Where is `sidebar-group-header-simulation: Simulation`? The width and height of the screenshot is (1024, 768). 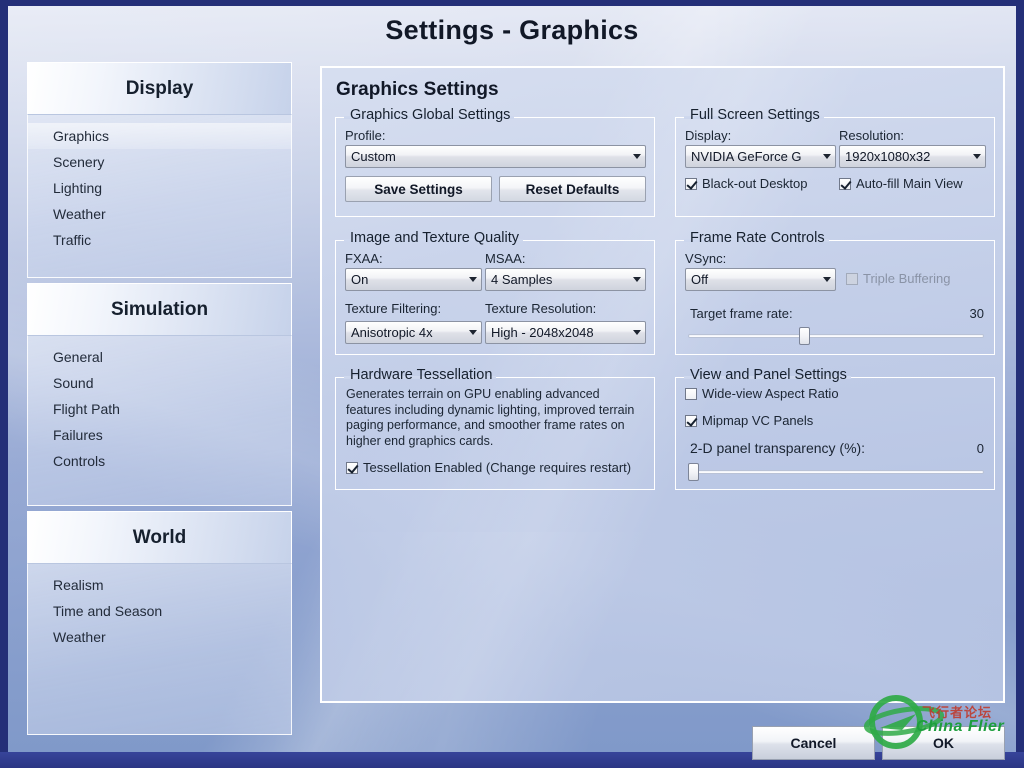
sidebar-group-header-simulation: Simulation is located at coordinates (159, 309).